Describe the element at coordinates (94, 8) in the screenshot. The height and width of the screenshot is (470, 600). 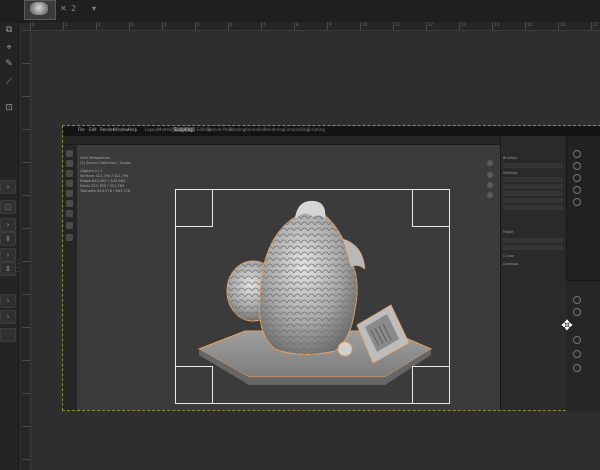
I see `tab-menu-icon: ▾` at that location.